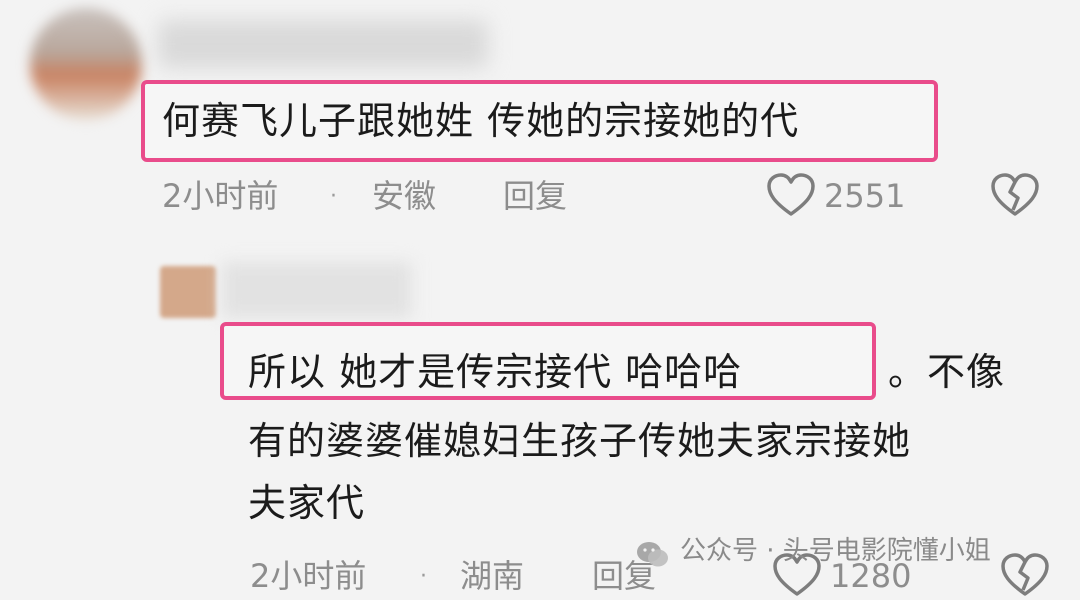 The image size is (1080, 600). Describe the element at coordinates (481, 121) in the screenshot. I see `comment-text: 何赛飞儿子跟她姓 传她的宗接她的代` at that location.